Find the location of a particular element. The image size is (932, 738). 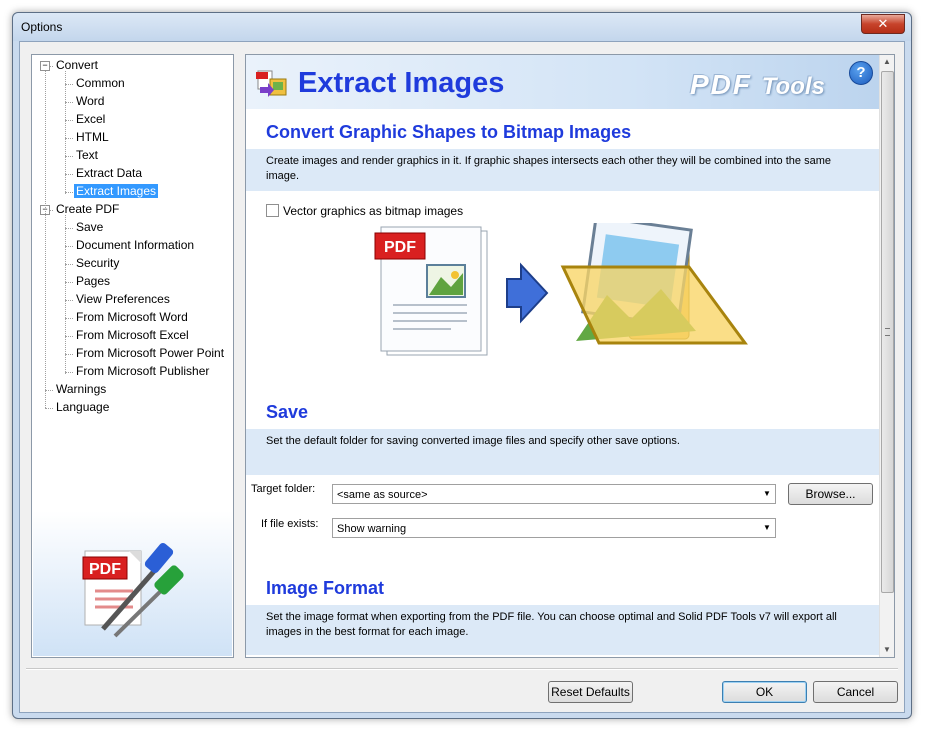

tree-item: Language is located at coordinates (82, 407).